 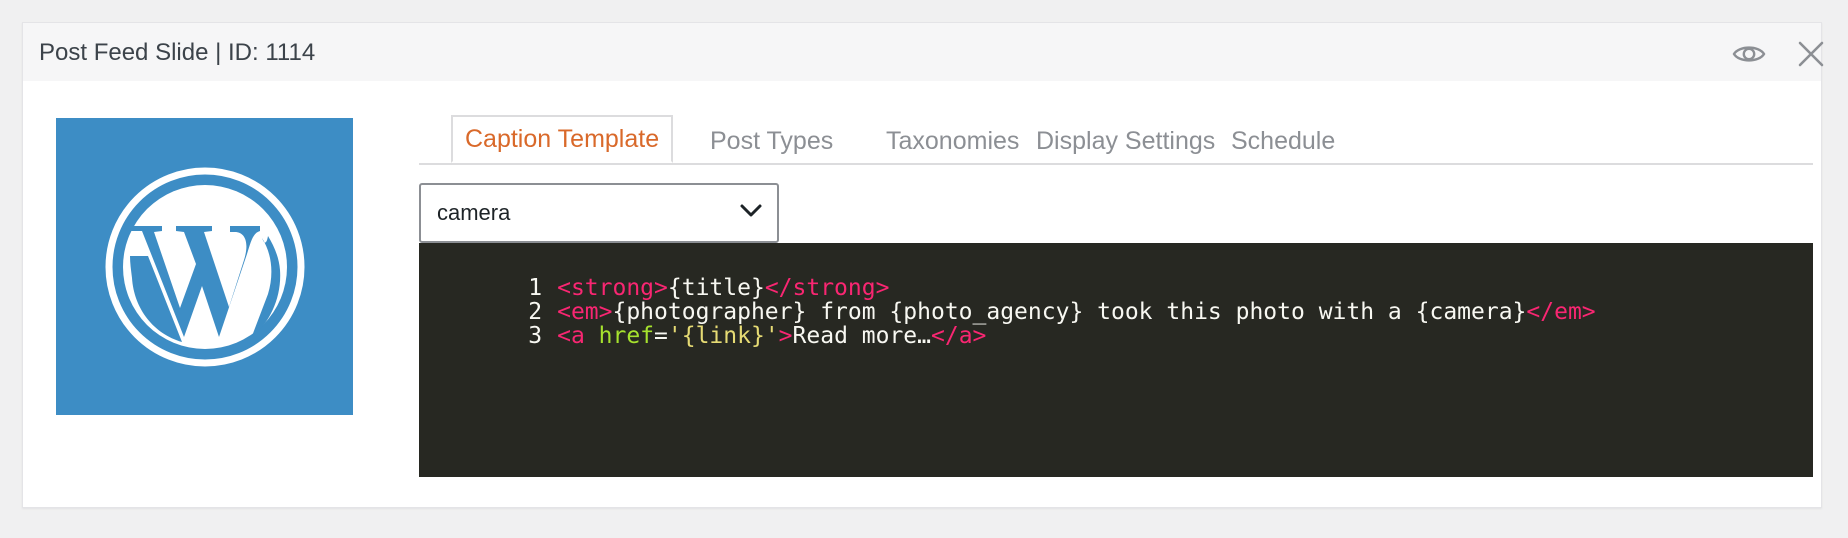 What do you see at coordinates (923, 52) in the screenshot?
I see `panel-header: Post Feed Slide | ID: 1114` at bounding box center [923, 52].